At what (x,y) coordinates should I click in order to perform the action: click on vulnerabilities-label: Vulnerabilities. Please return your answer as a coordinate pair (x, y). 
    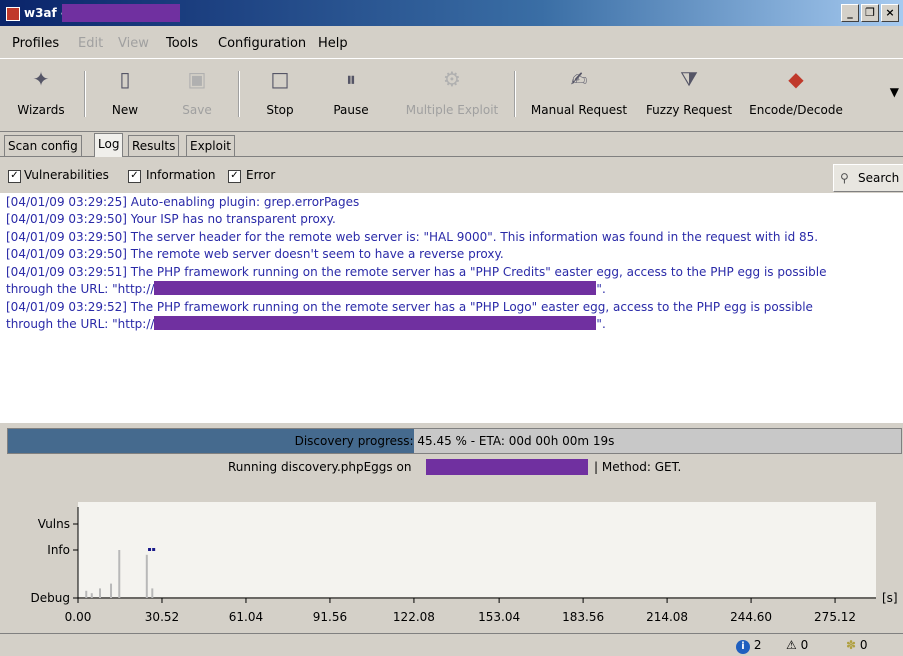
    Looking at the image, I should click on (66, 175).